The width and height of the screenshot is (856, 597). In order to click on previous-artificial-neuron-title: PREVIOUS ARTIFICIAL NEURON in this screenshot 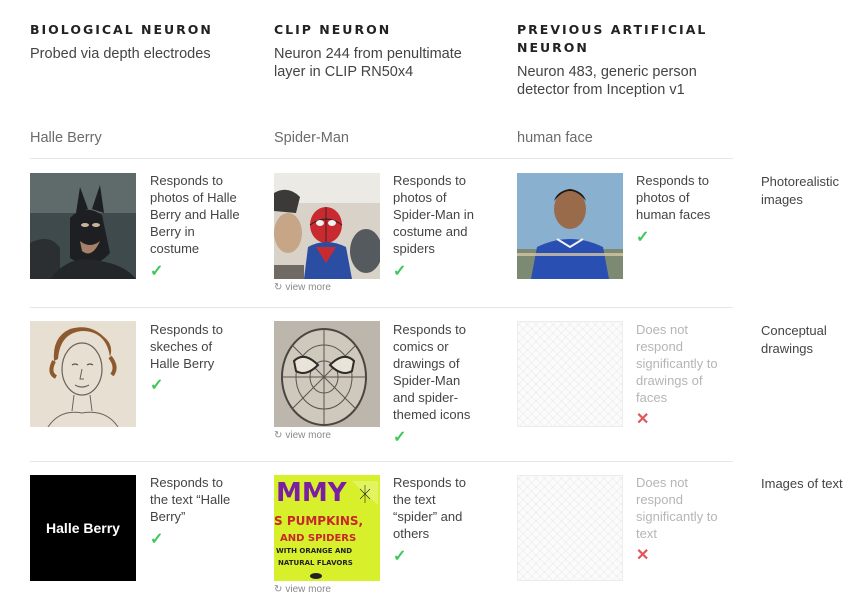, I will do `click(612, 38)`.